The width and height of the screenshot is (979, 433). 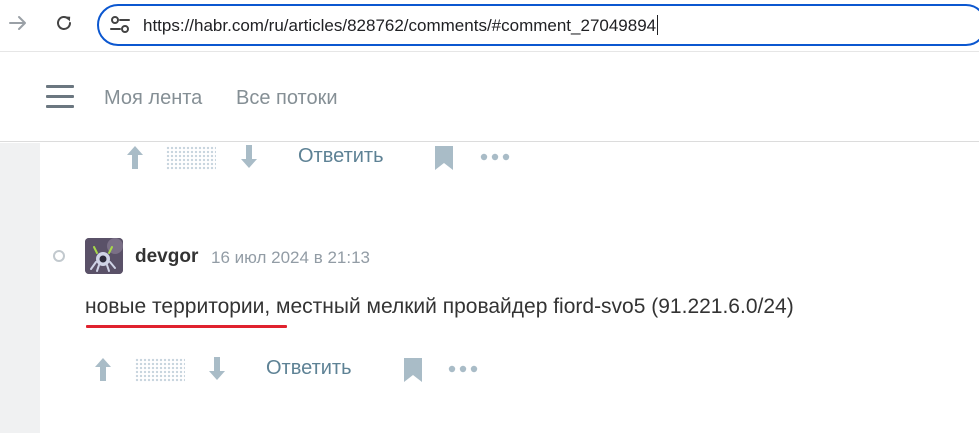 I want to click on reload-button, so click(x=64, y=23).